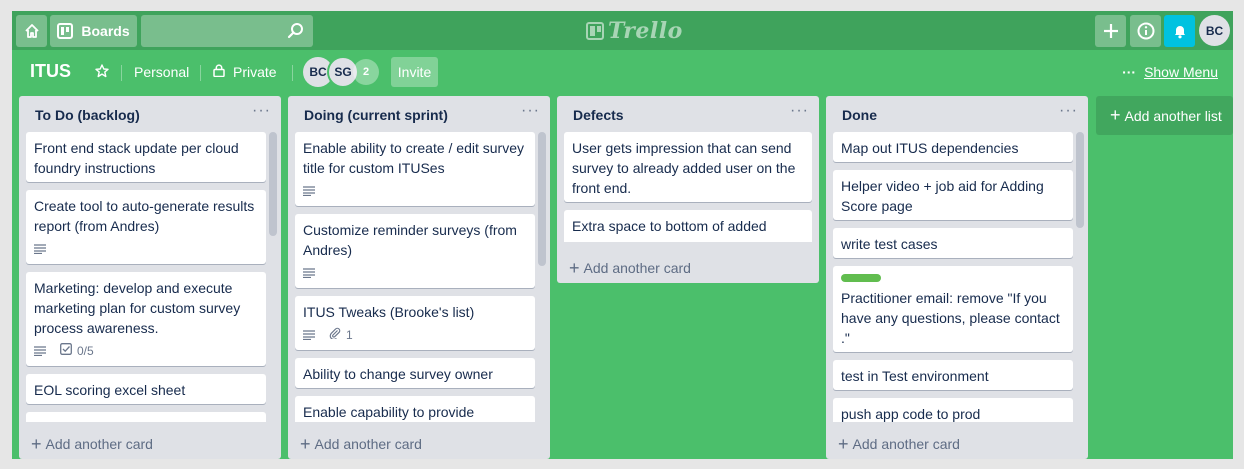 Image resolution: width=1244 pixels, height=469 pixels. I want to click on list-title: To Do (backlog), so click(87, 115).